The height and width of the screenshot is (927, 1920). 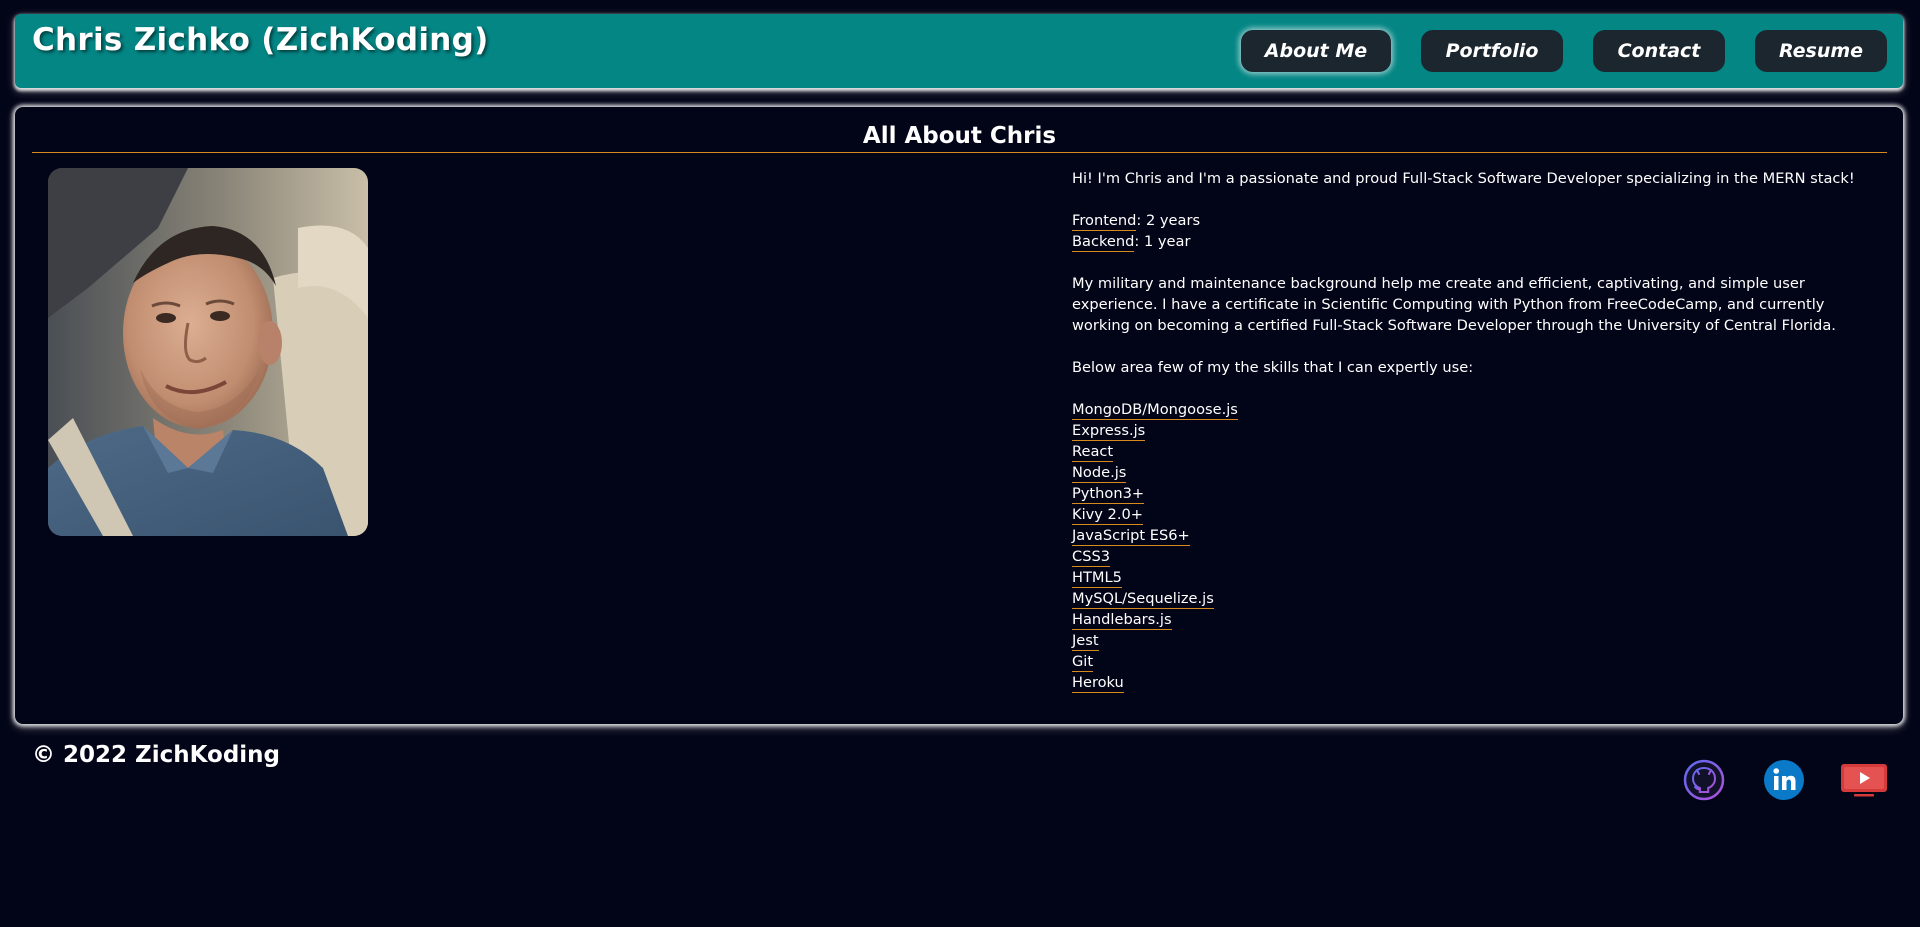 I want to click on section-title: All About Chris, so click(x=959, y=137).